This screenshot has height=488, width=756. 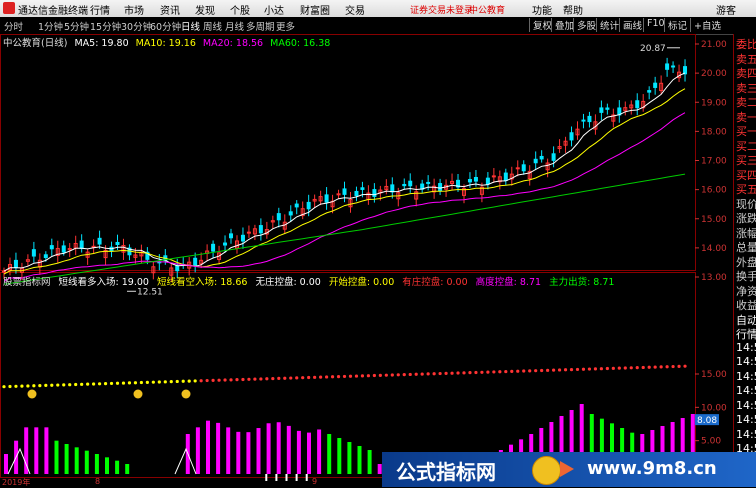 I want to click on edu-link: 中公教育, so click(x=487, y=9).